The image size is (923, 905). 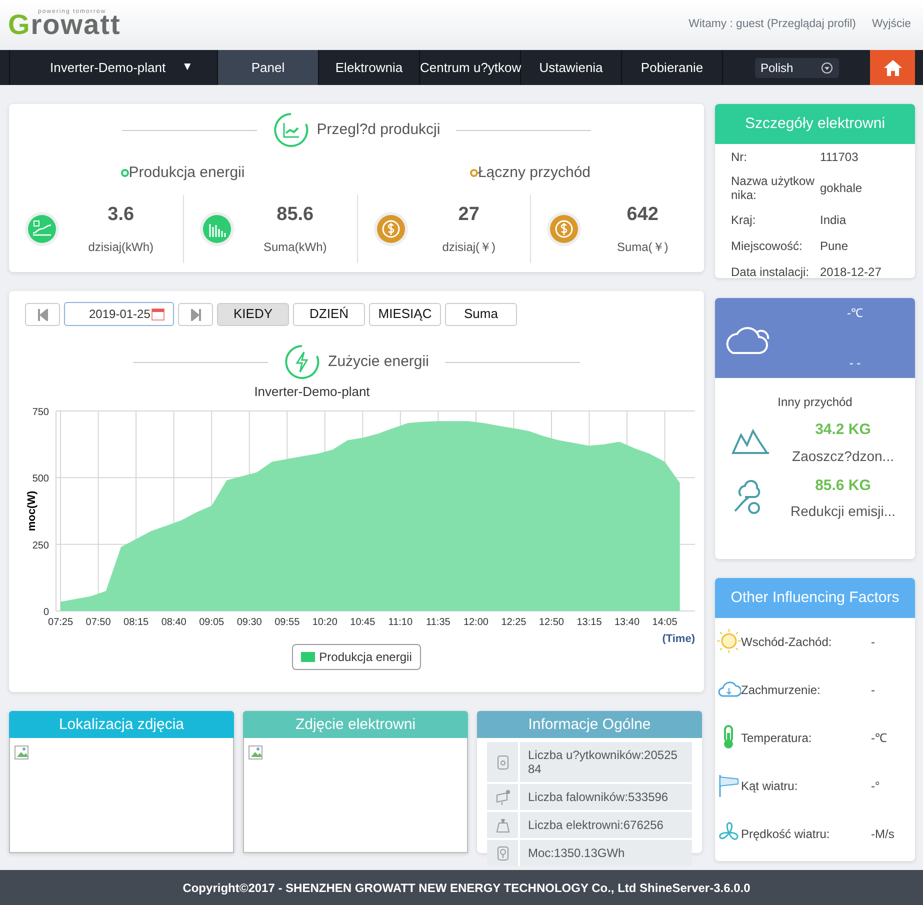 I want to click on previous-button, so click(x=42, y=314).